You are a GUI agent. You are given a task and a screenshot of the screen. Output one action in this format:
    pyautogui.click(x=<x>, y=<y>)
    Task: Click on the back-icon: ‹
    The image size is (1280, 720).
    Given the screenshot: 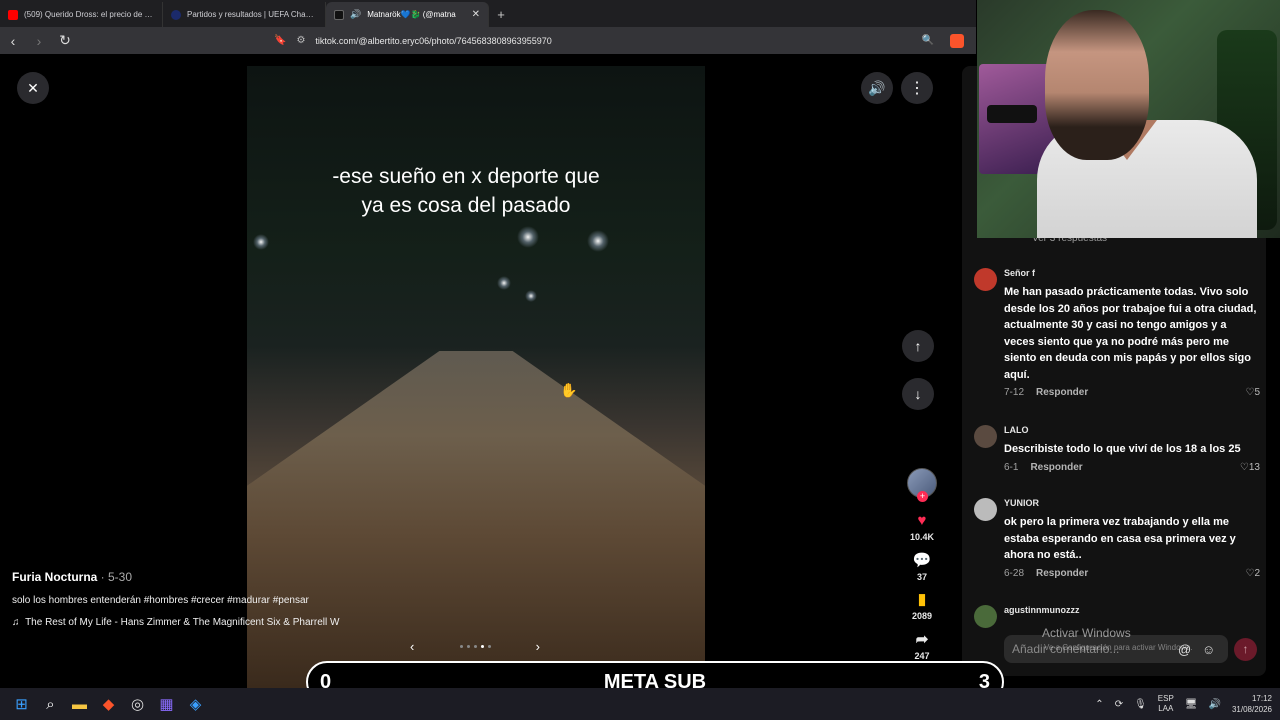 What is the action you would take?
    pyautogui.click(x=13, y=41)
    